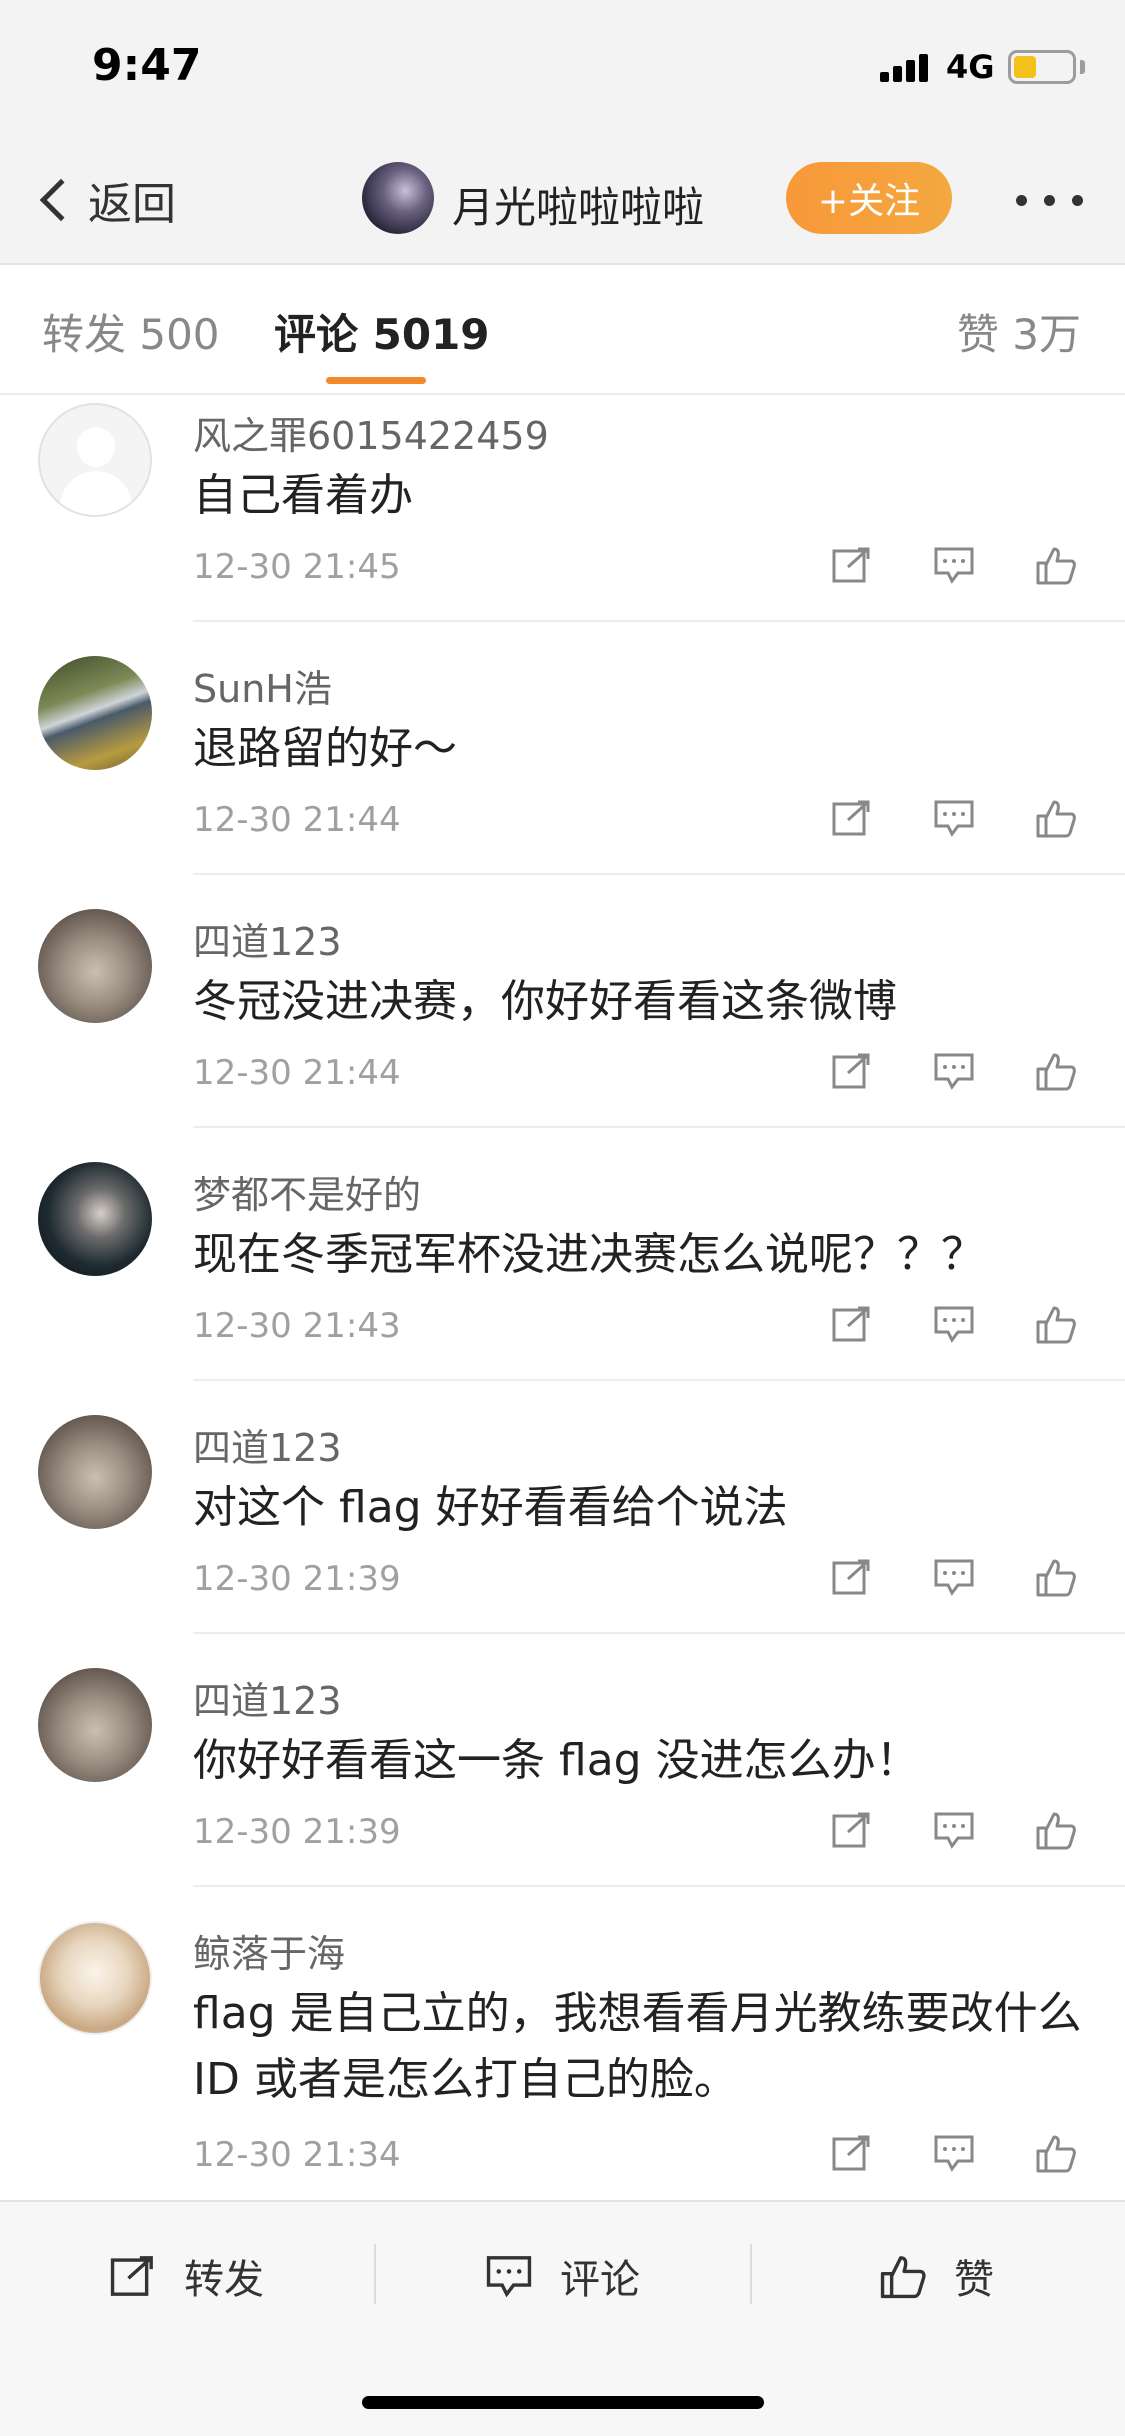 The width and height of the screenshot is (1125, 2436). What do you see at coordinates (936, 2276) in the screenshot?
I see `like-button: 赞` at bounding box center [936, 2276].